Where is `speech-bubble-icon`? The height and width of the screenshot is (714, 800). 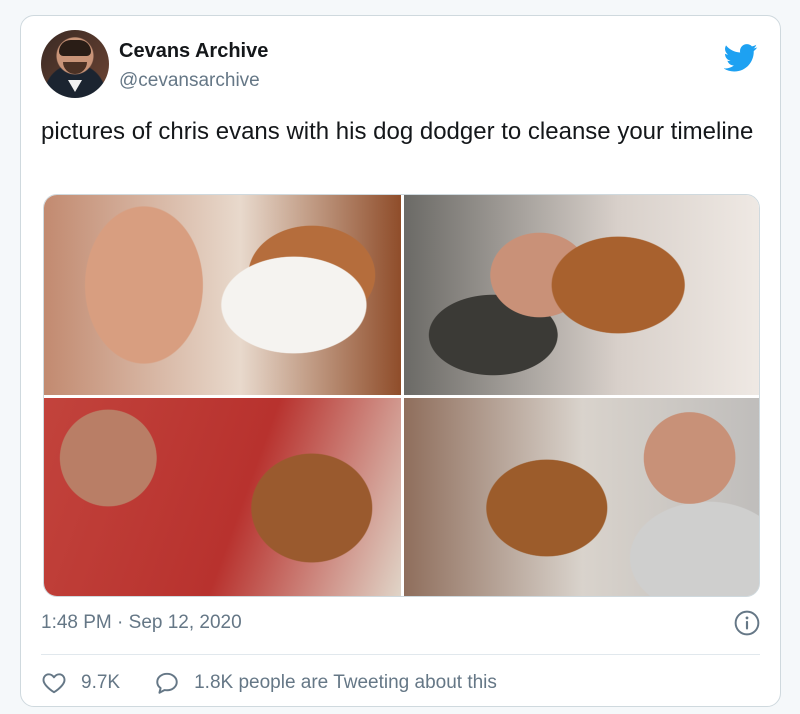
speech-bubble-icon is located at coordinates (167, 683).